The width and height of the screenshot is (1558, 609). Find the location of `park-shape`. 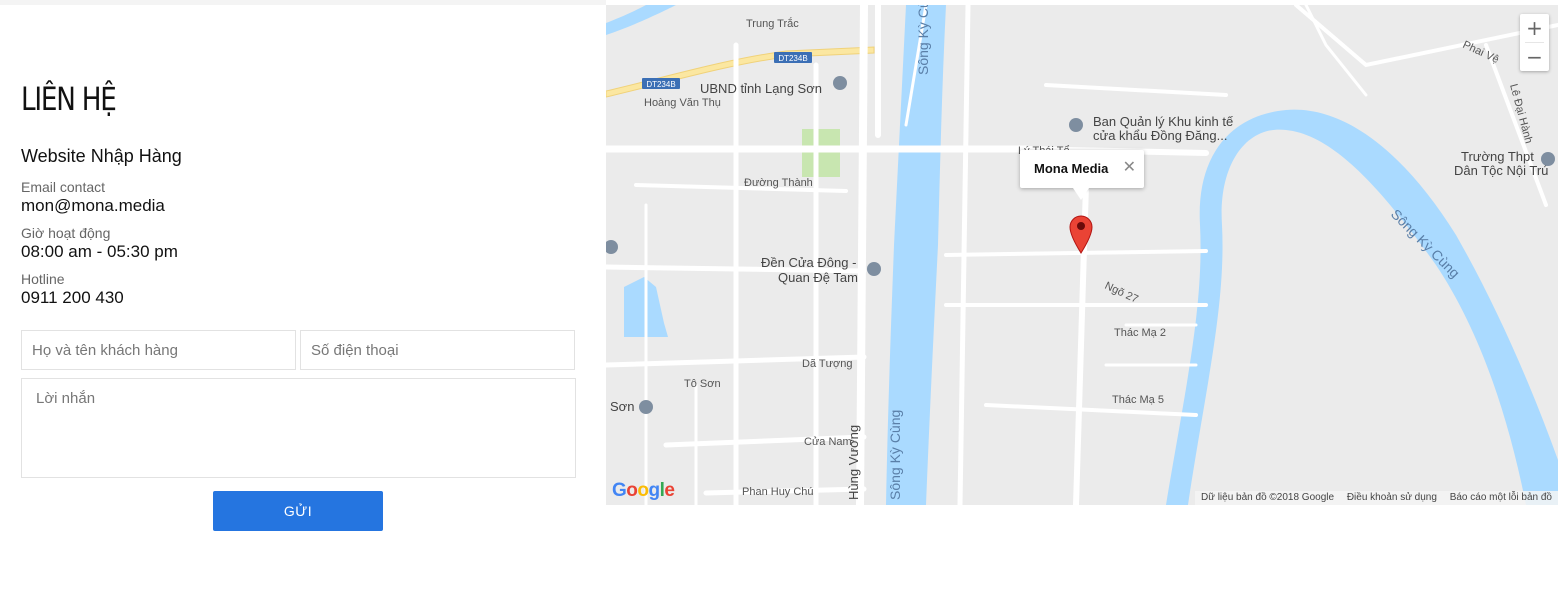

park-shape is located at coordinates (821, 153).